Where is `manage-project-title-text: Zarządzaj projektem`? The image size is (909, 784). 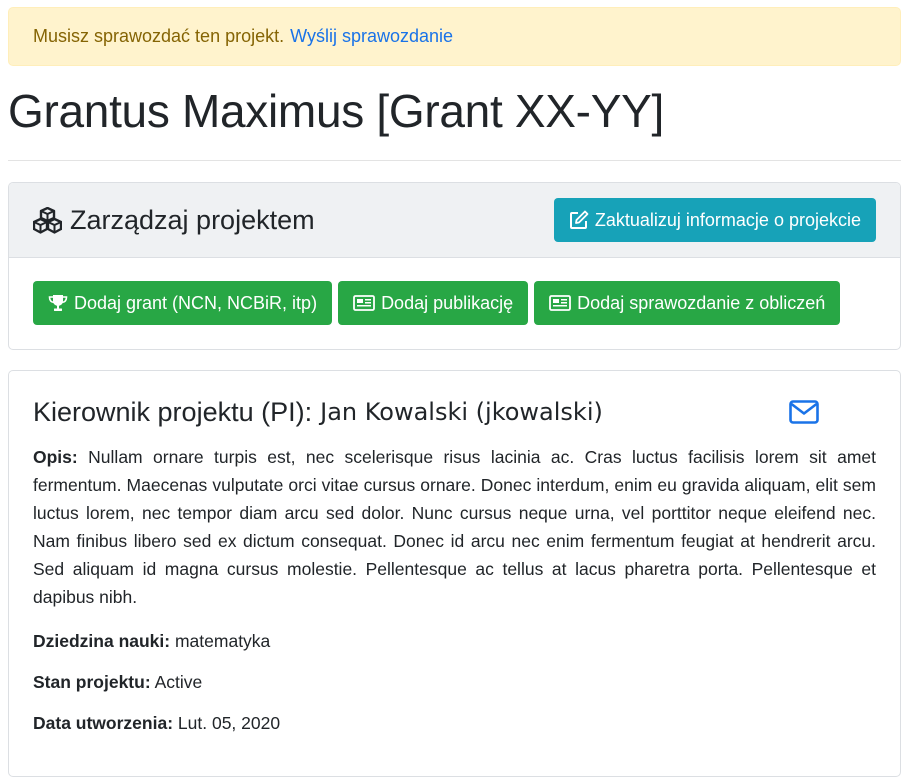 manage-project-title-text: Zarządzaj projektem is located at coordinates (192, 219).